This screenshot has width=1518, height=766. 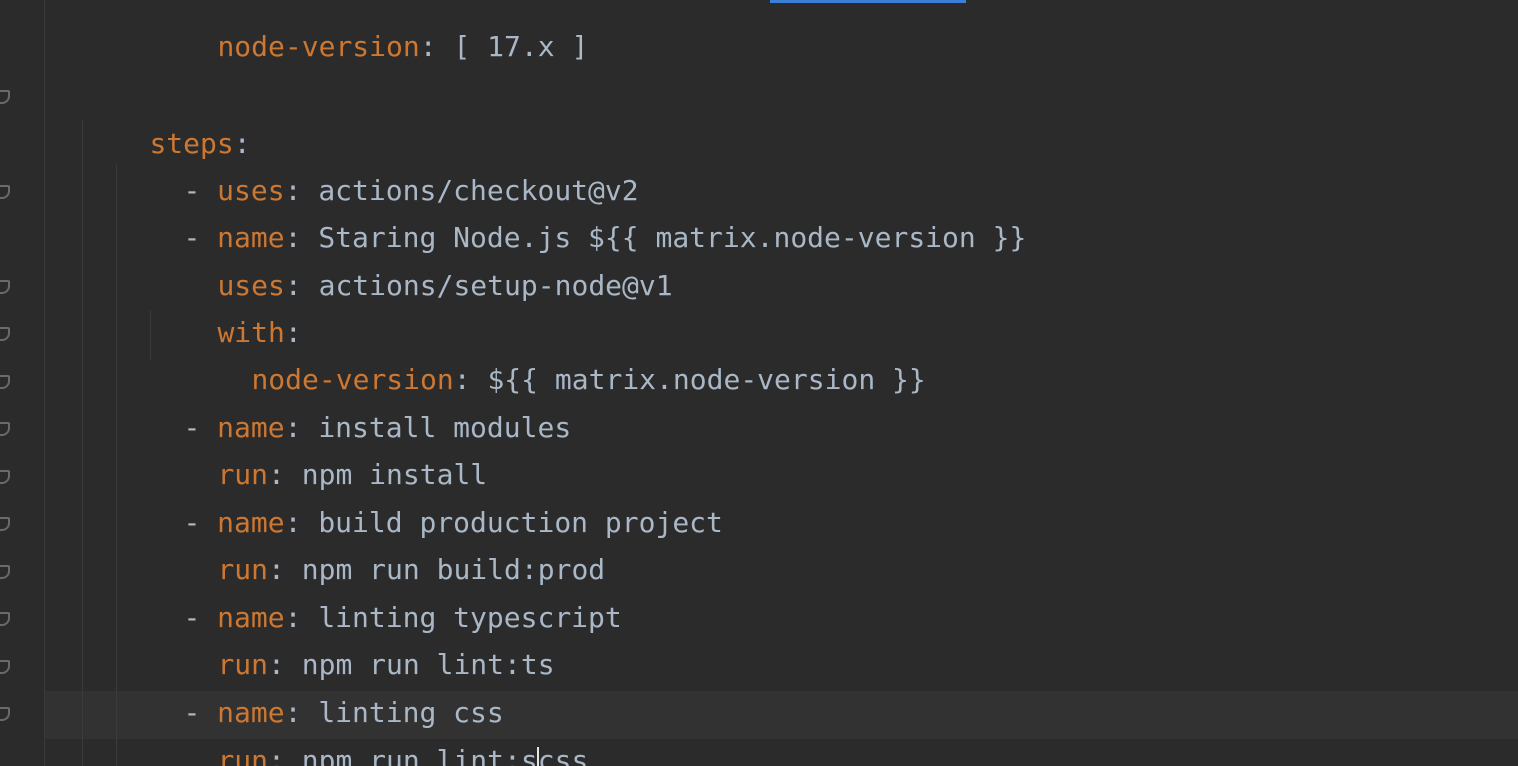 What do you see at coordinates (22, 383) in the screenshot?
I see `editor-gutter` at bounding box center [22, 383].